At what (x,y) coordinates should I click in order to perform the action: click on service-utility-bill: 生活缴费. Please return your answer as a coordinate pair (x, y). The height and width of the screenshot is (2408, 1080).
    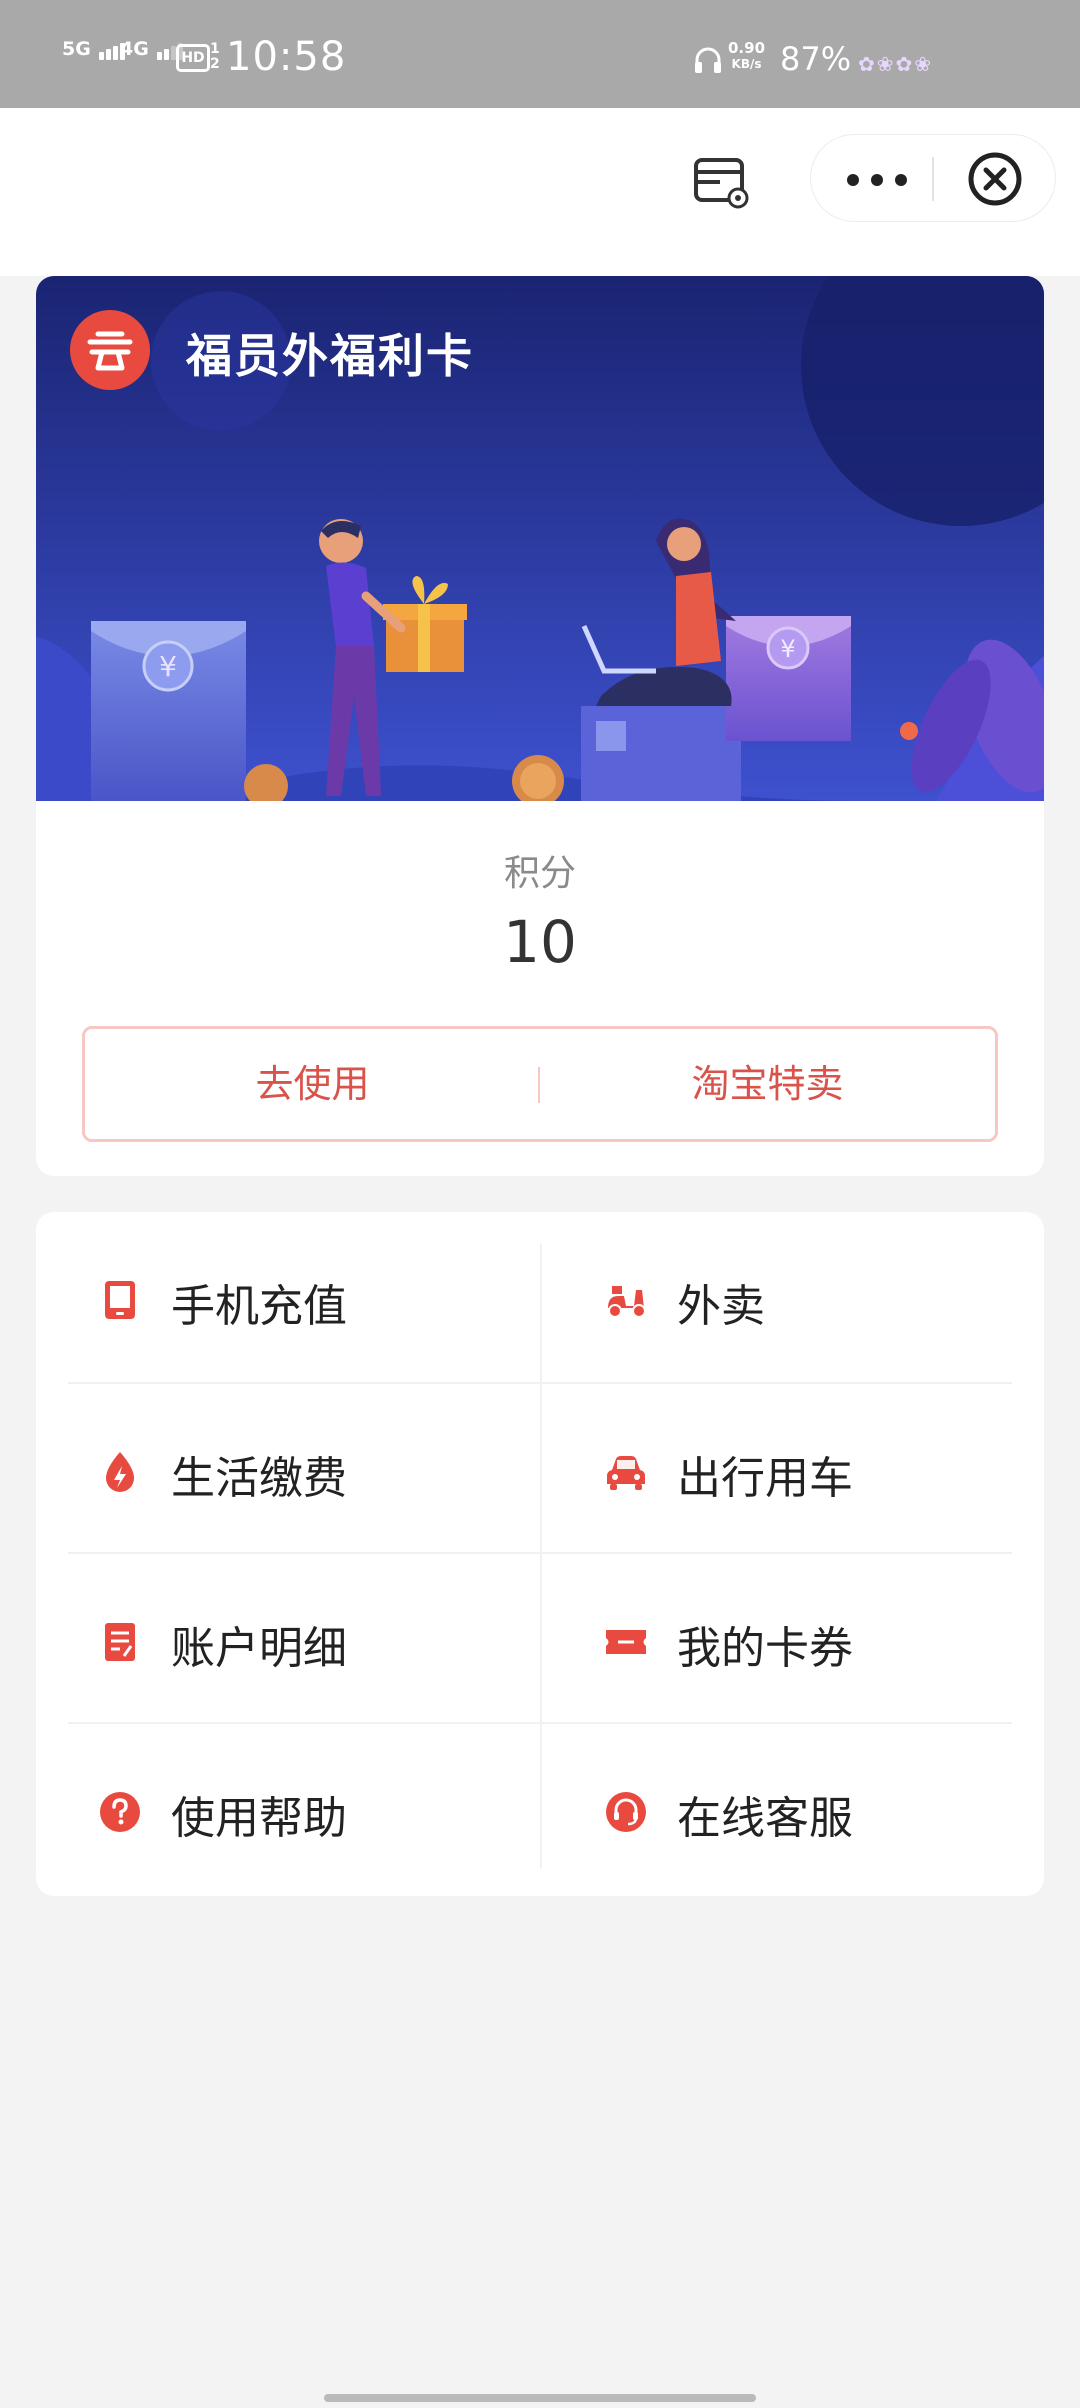
    Looking at the image, I should click on (272, 1469).